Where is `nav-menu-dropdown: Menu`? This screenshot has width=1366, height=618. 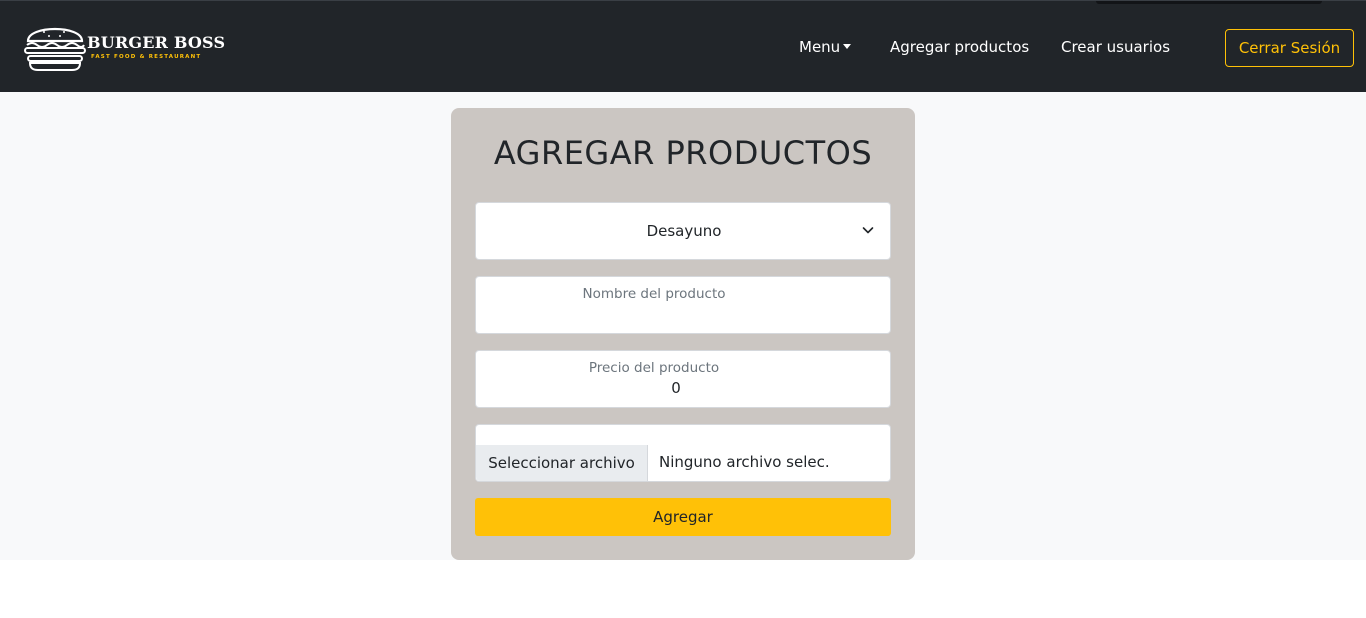 nav-menu-dropdown: Menu is located at coordinates (825, 47).